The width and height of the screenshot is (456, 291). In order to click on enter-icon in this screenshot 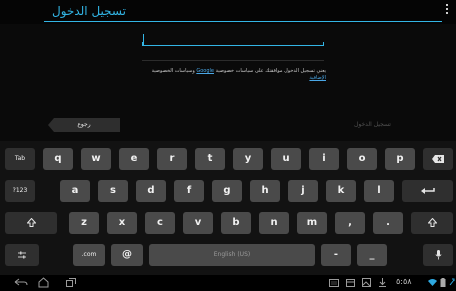, I will do `click(427, 191)`.